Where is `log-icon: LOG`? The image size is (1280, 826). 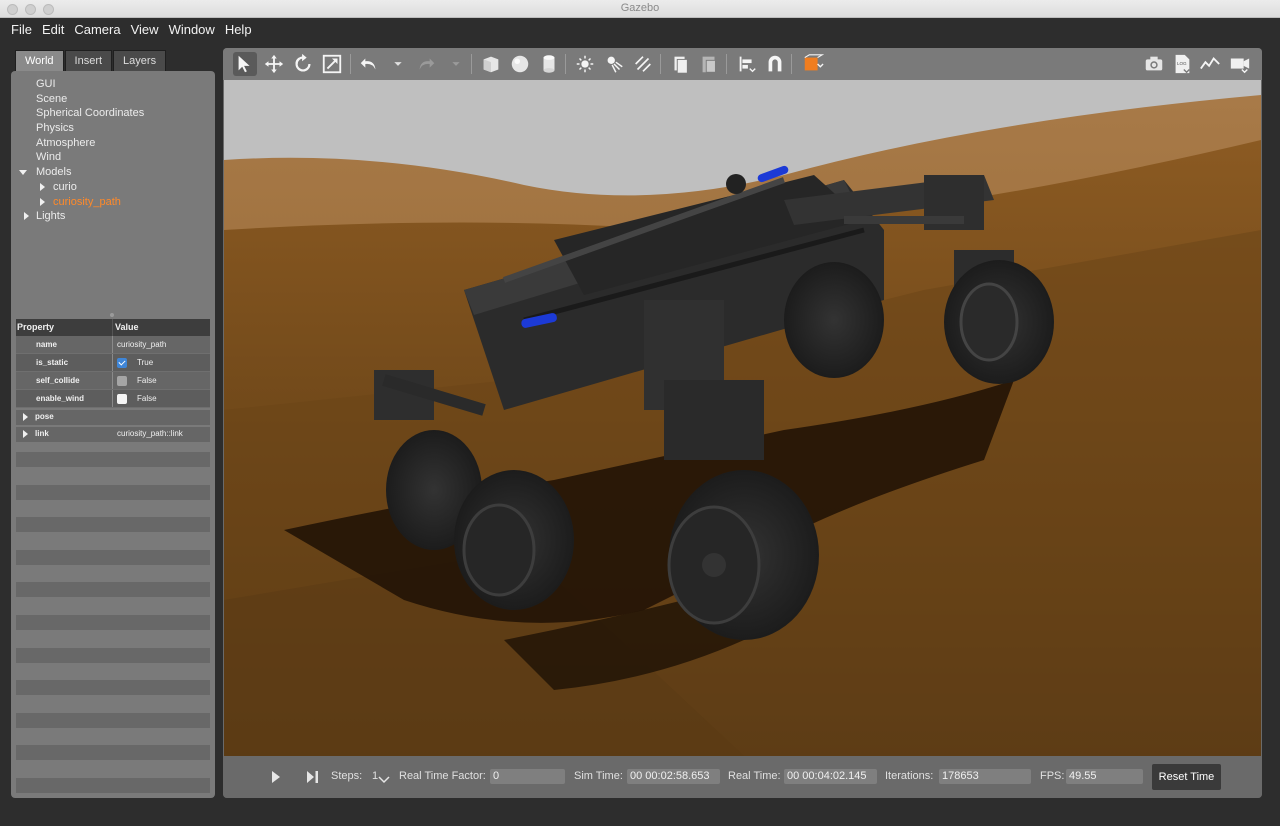
log-icon: LOG is located at coordinates (1182, 64).